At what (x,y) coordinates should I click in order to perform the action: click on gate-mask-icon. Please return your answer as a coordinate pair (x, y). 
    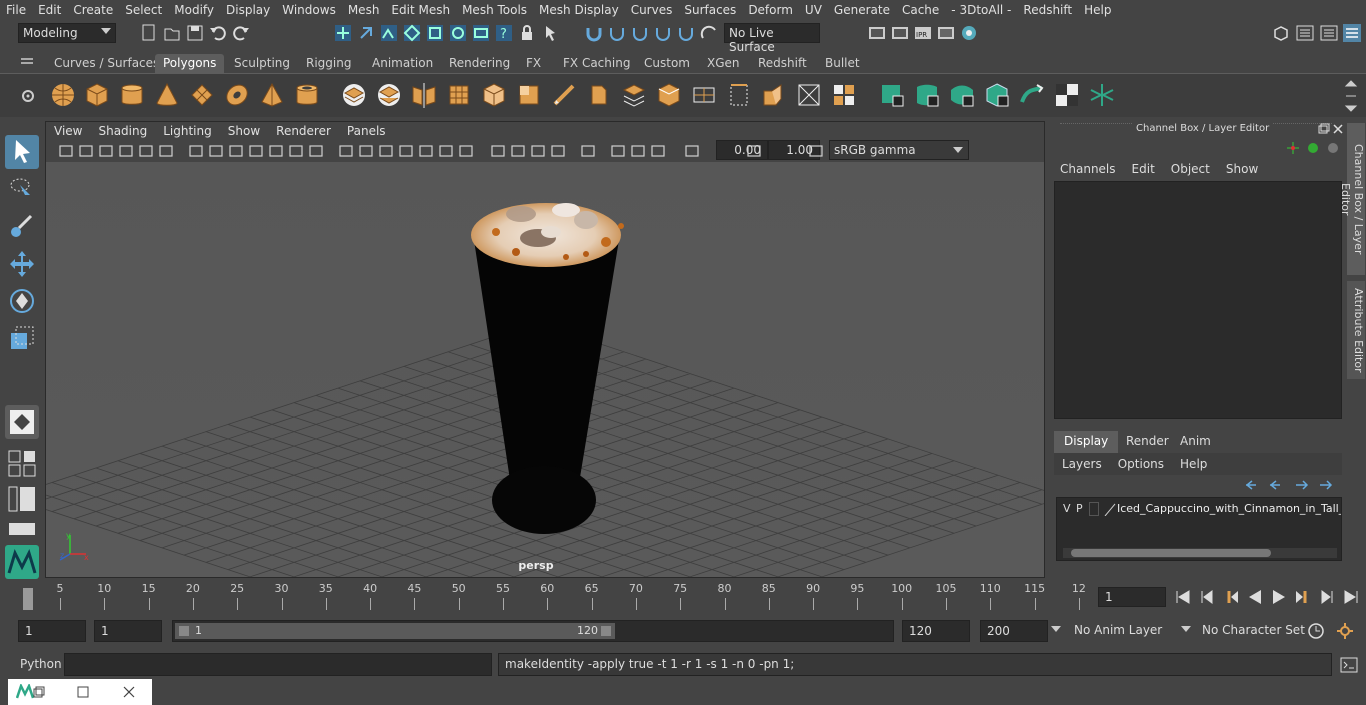
    Looking at the image, I should click on (256, 151).